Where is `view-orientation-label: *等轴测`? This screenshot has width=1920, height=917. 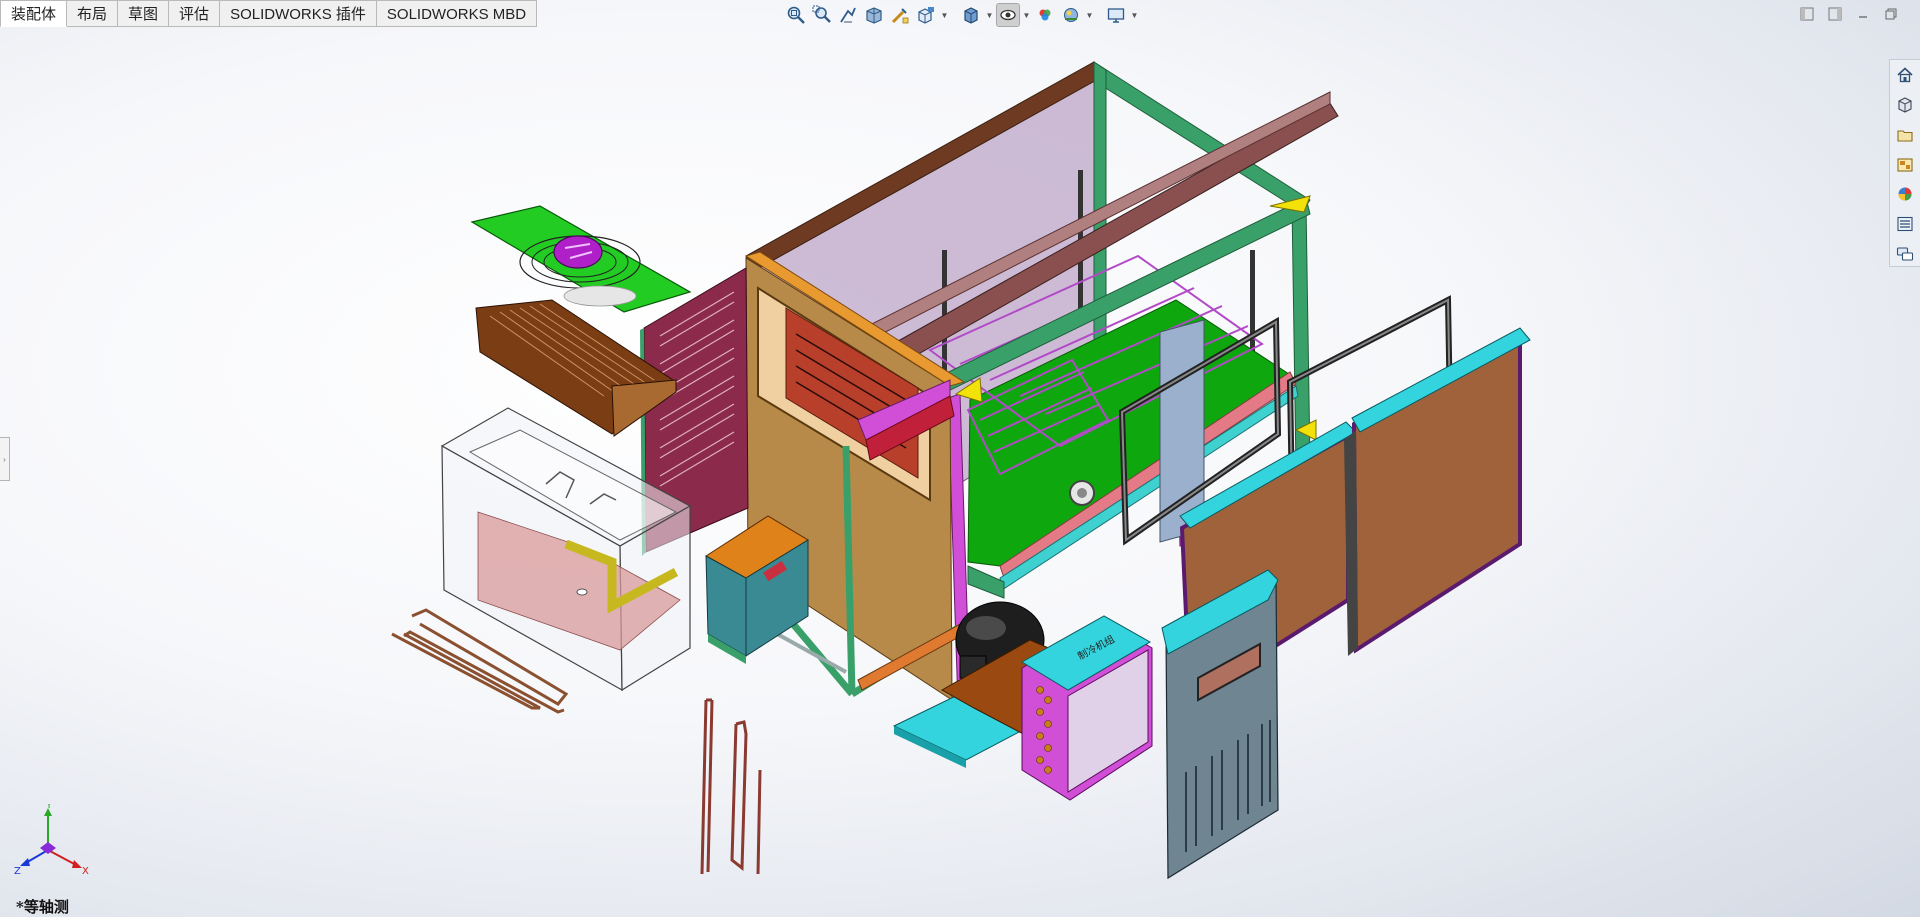 view-orientation-label: *等轴测 is located at coordinates (42, 907).